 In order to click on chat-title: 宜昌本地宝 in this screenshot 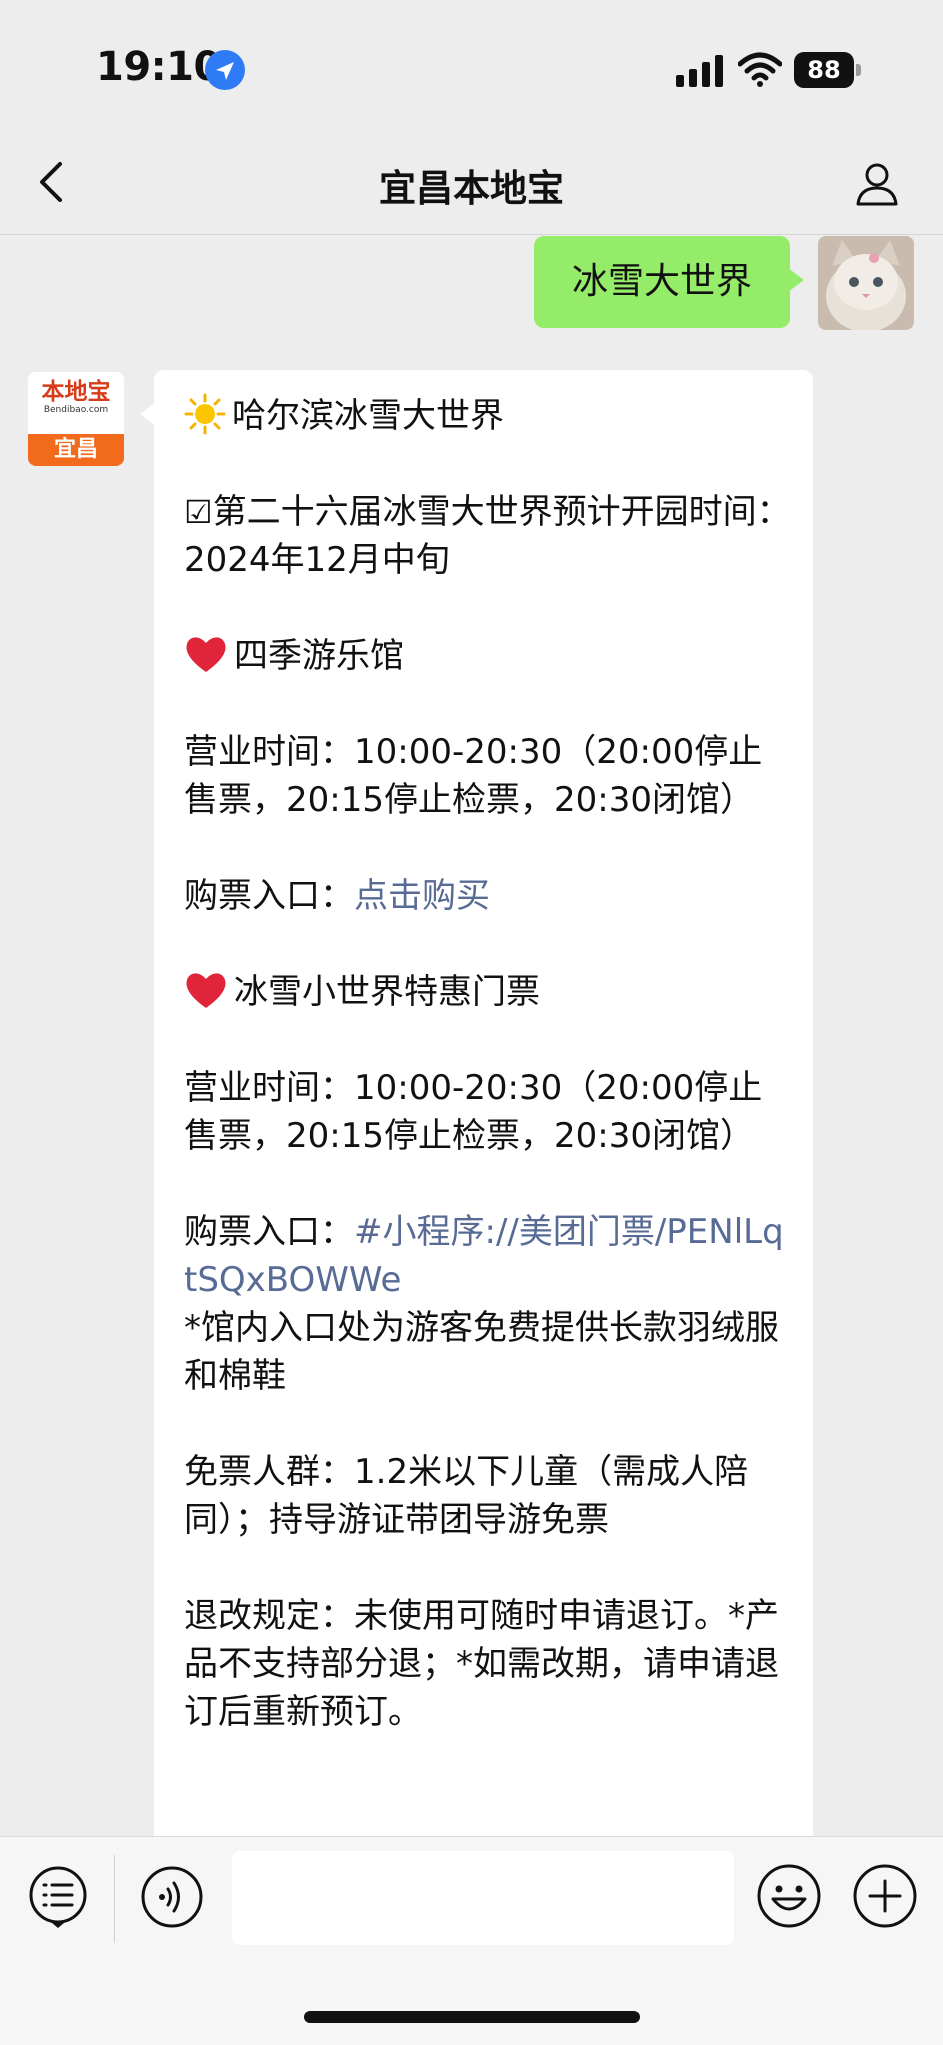, I will do `click(471, 188)`.